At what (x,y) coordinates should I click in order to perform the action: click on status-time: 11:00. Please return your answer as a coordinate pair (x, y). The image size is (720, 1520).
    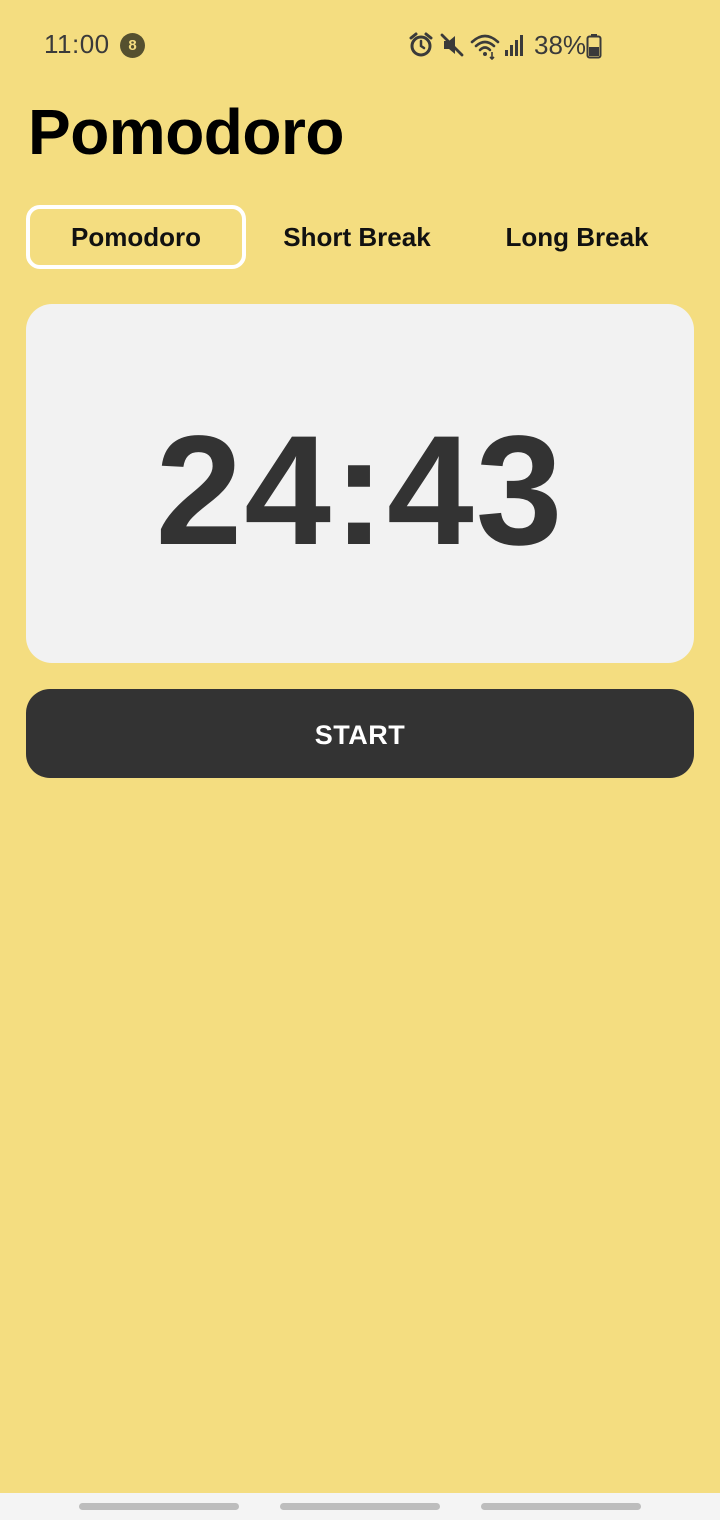
    Looking at the image, I should click on (77, 44).